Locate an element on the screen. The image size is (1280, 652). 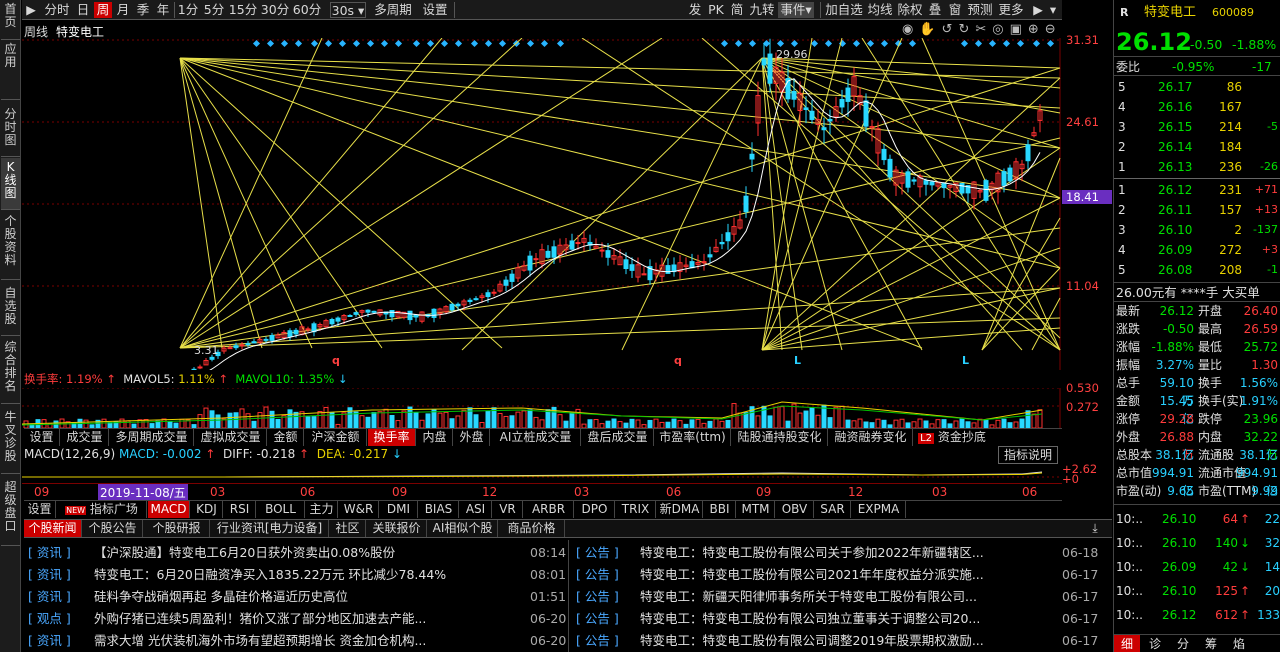
period-day: 日 is located at coordinates (83, 10).